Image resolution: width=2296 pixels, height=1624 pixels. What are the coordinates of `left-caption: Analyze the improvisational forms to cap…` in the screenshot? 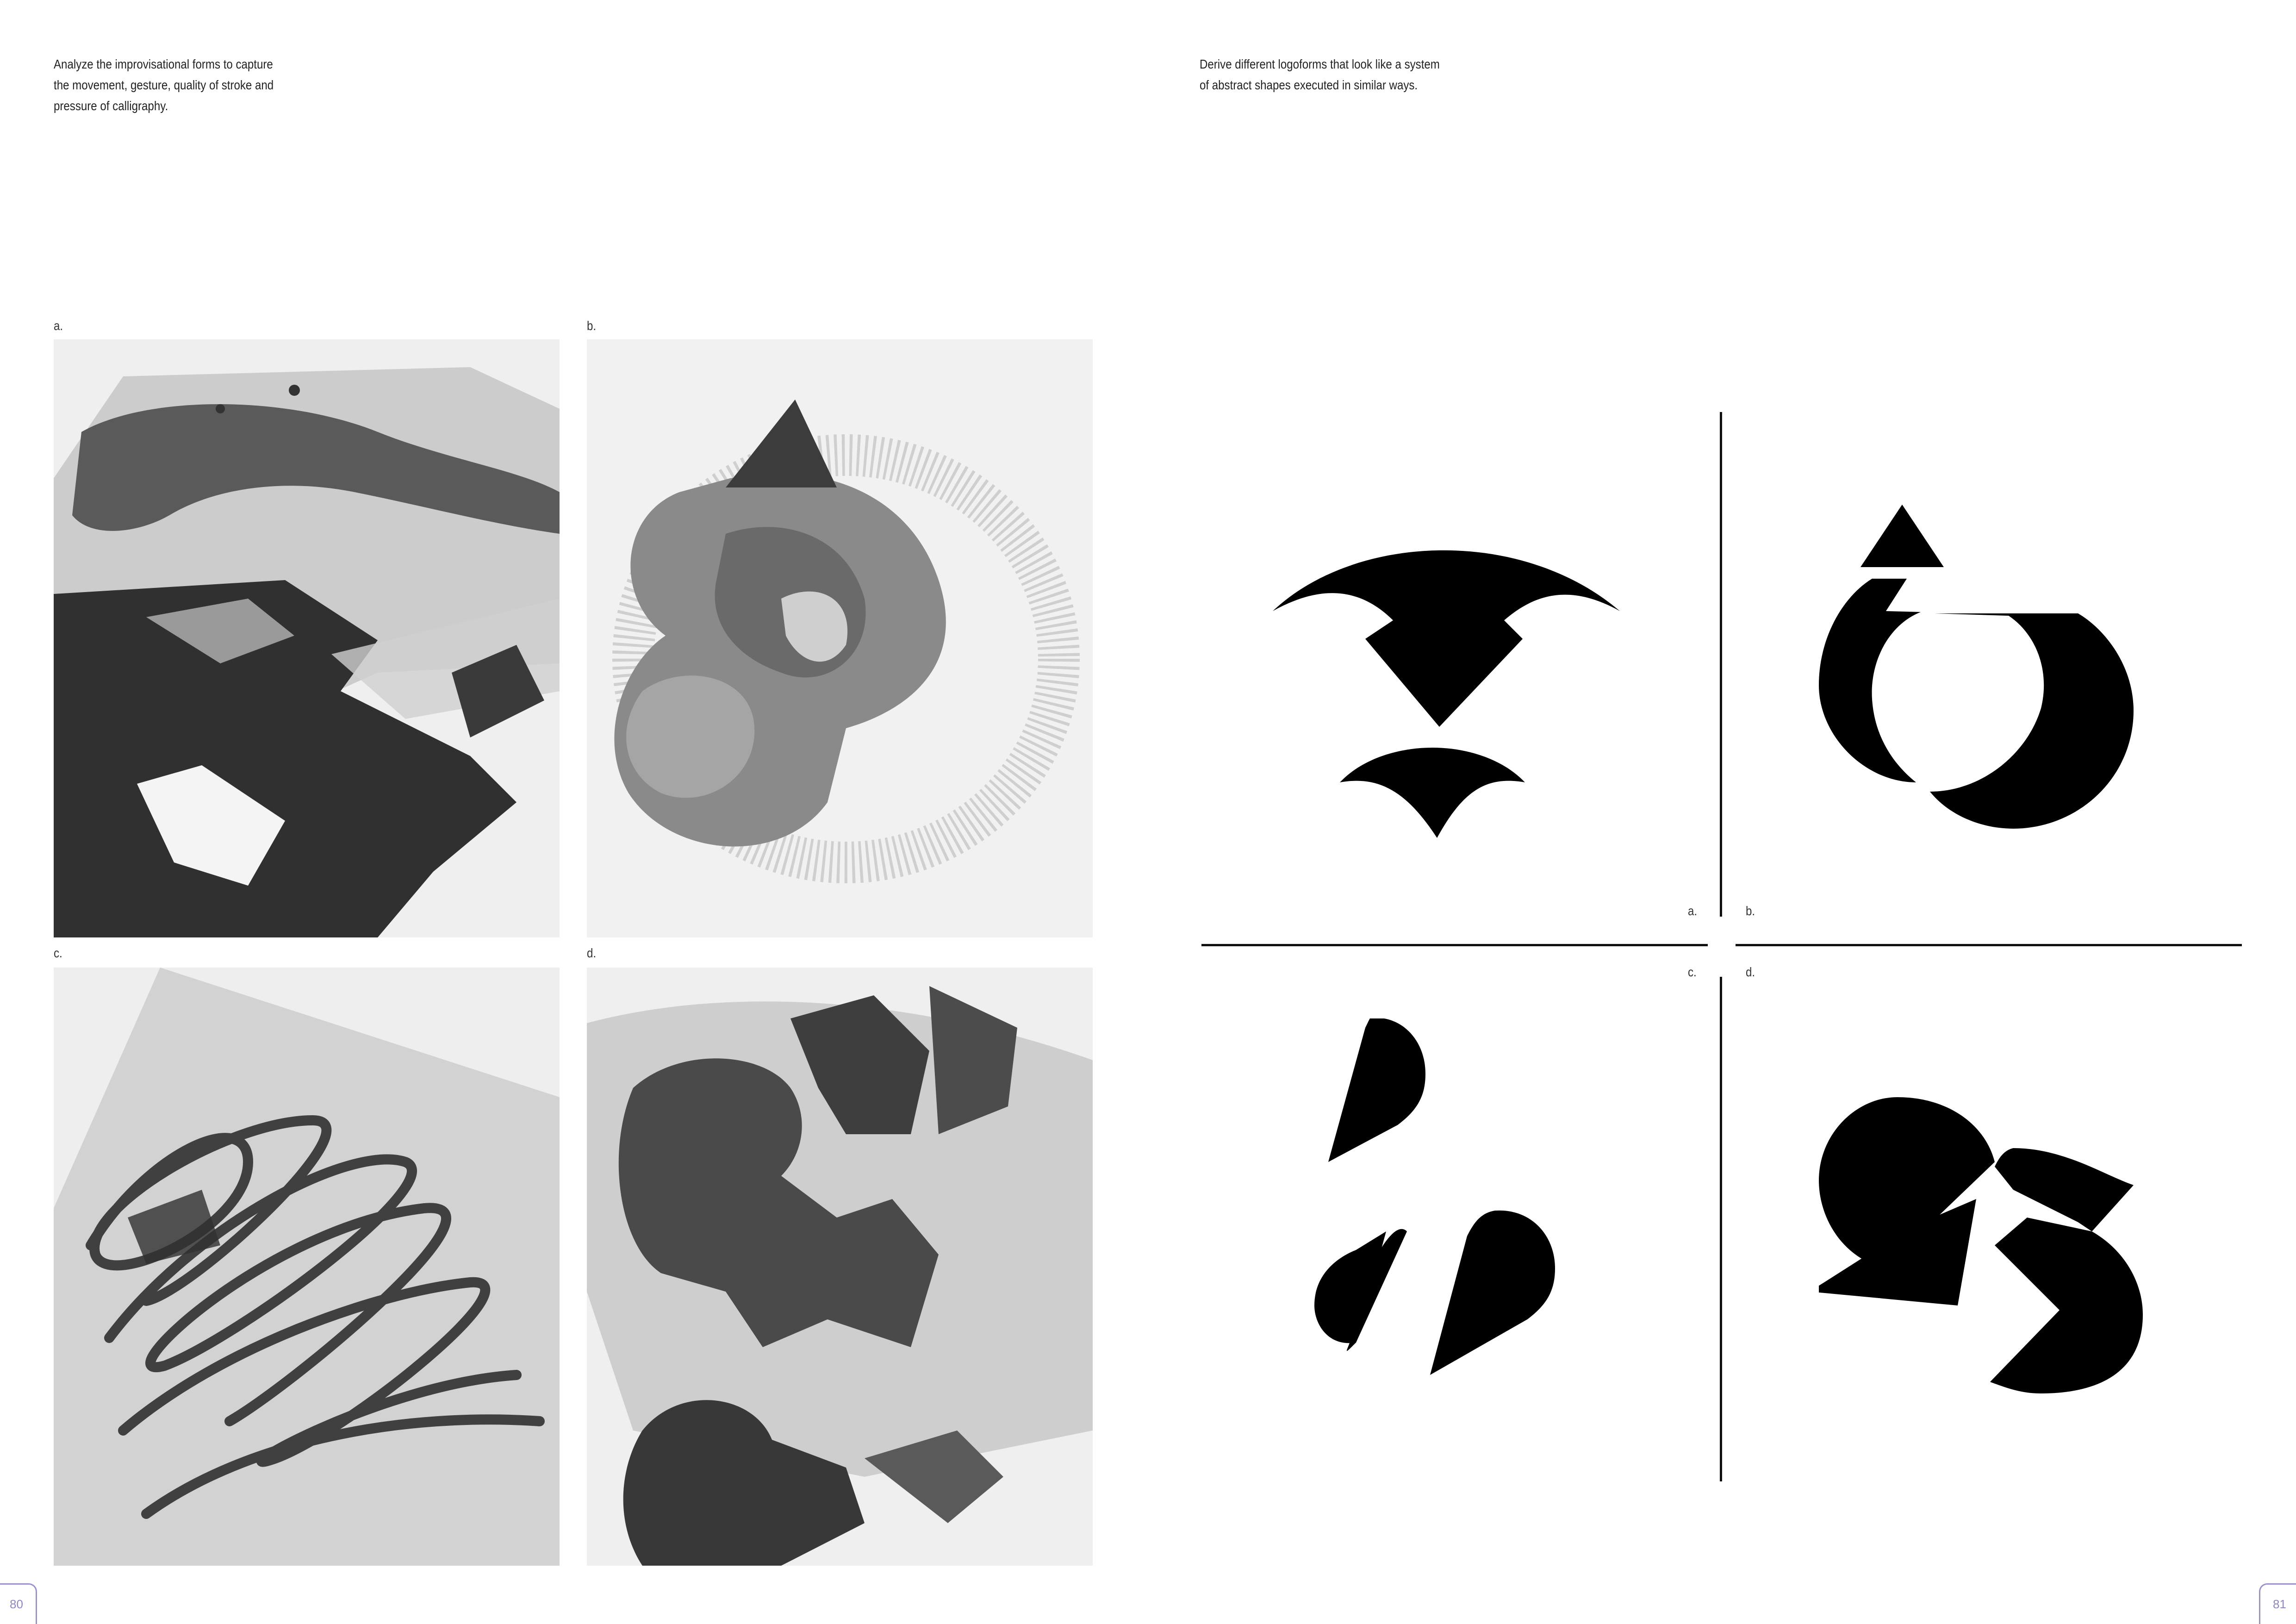 It's located at (164, 85).